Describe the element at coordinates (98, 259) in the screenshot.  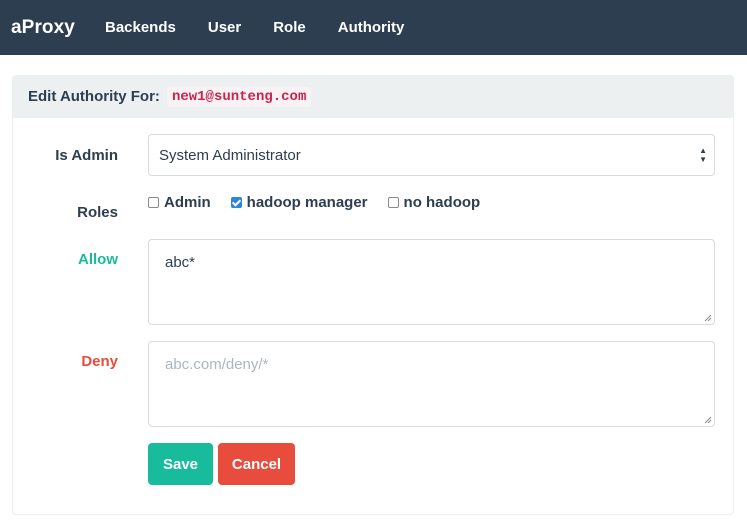
I see `allow-label: Allow` at that location.